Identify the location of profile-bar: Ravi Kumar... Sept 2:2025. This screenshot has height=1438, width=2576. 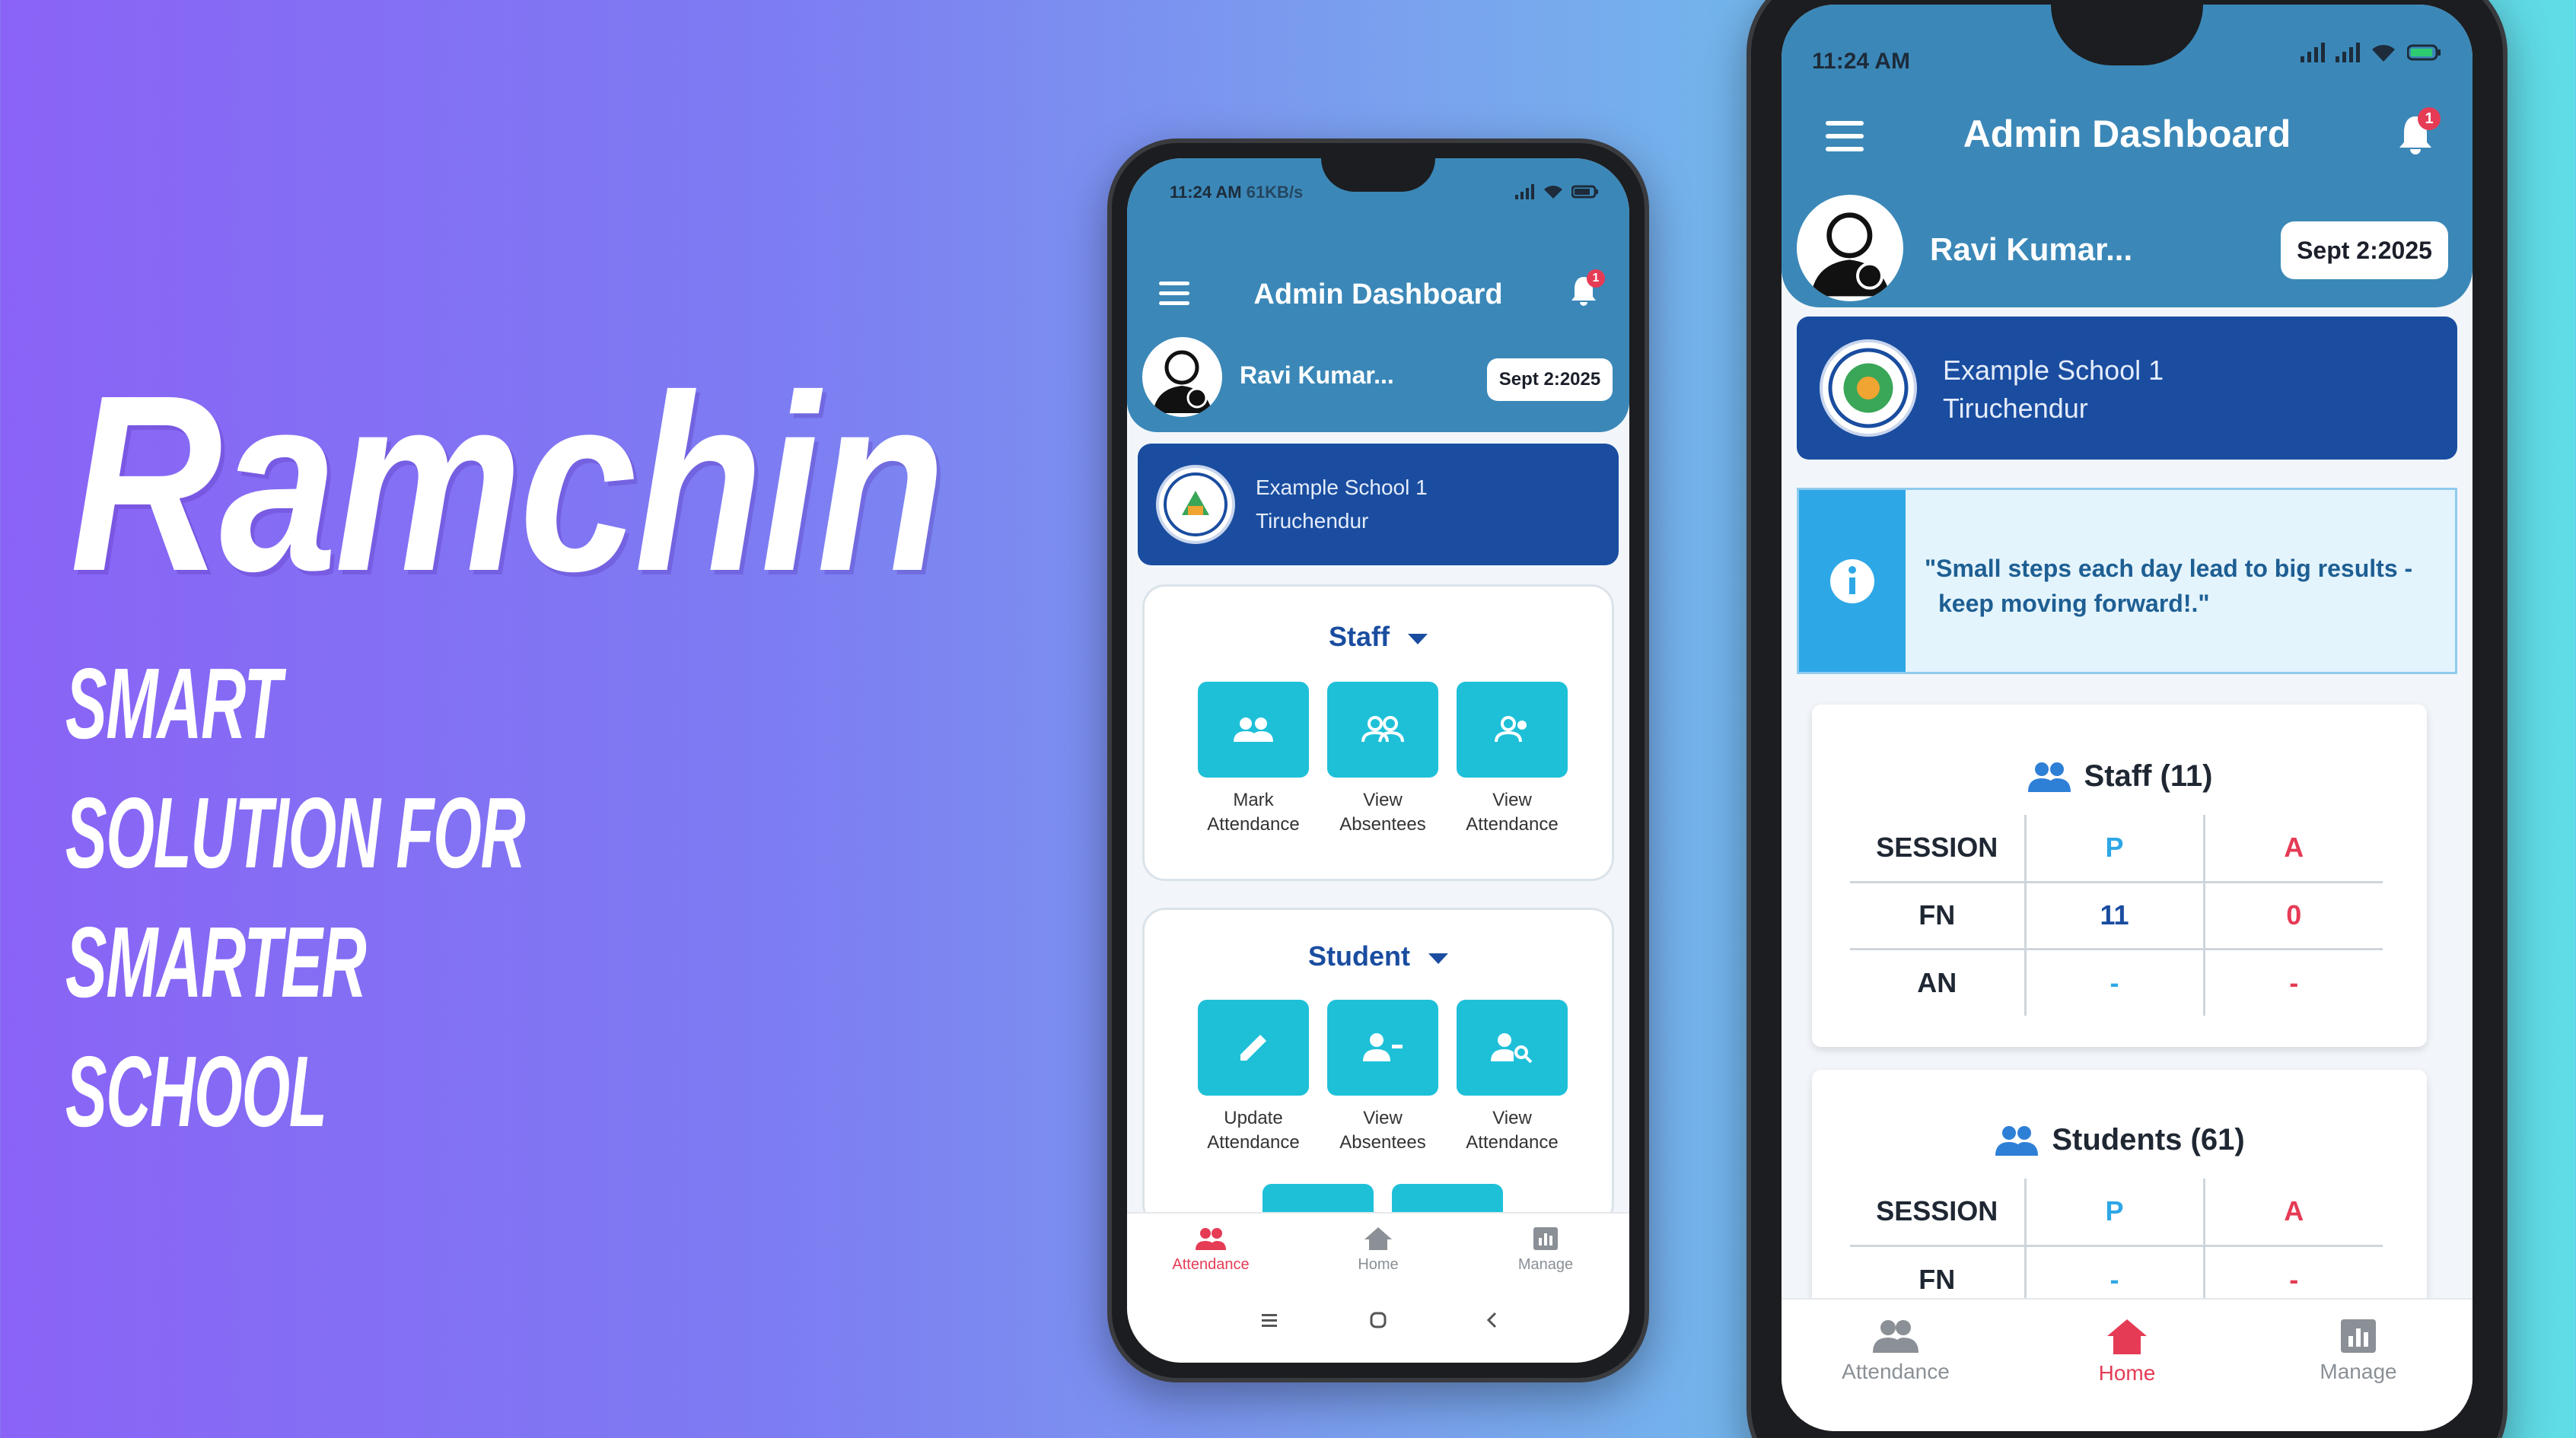
(1378, 380).